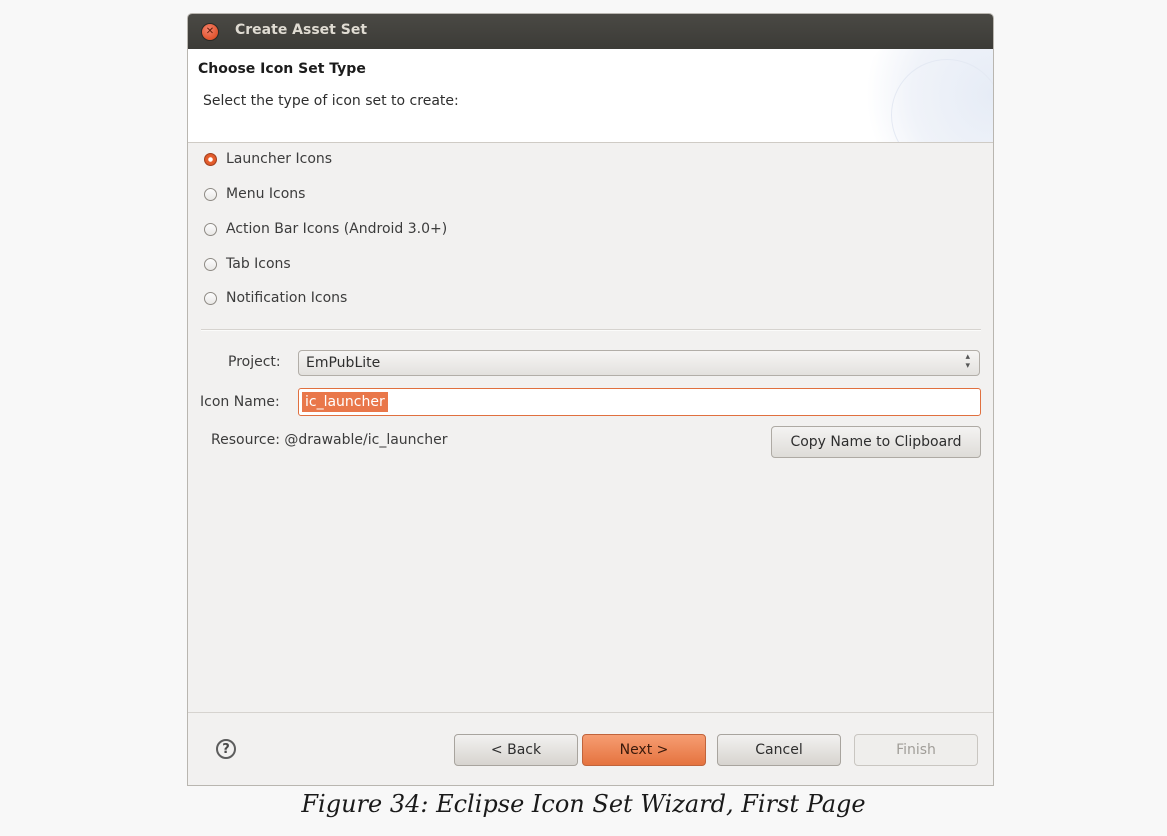  Describe the element at coordinates (343, 363) in the screenshot. I see `project-select-value: EmPubLite` at that location.